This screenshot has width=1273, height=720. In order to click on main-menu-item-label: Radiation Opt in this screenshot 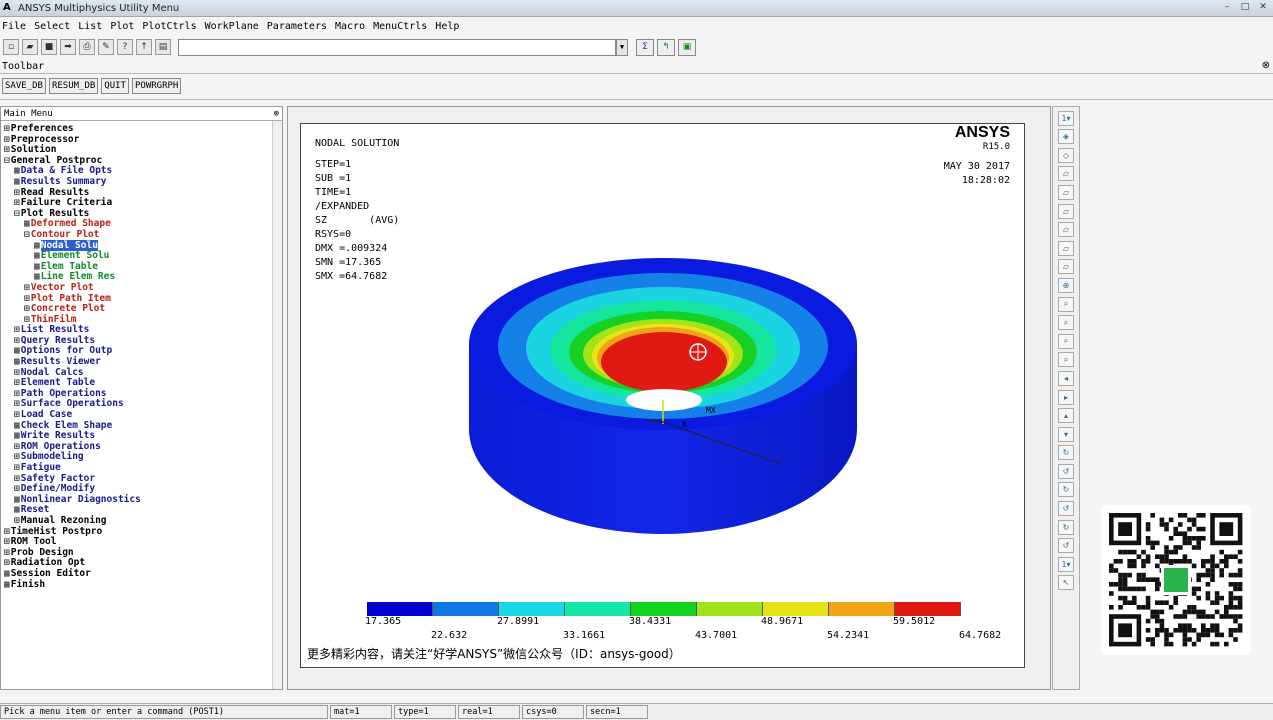, I will do `click(48, 563)`.